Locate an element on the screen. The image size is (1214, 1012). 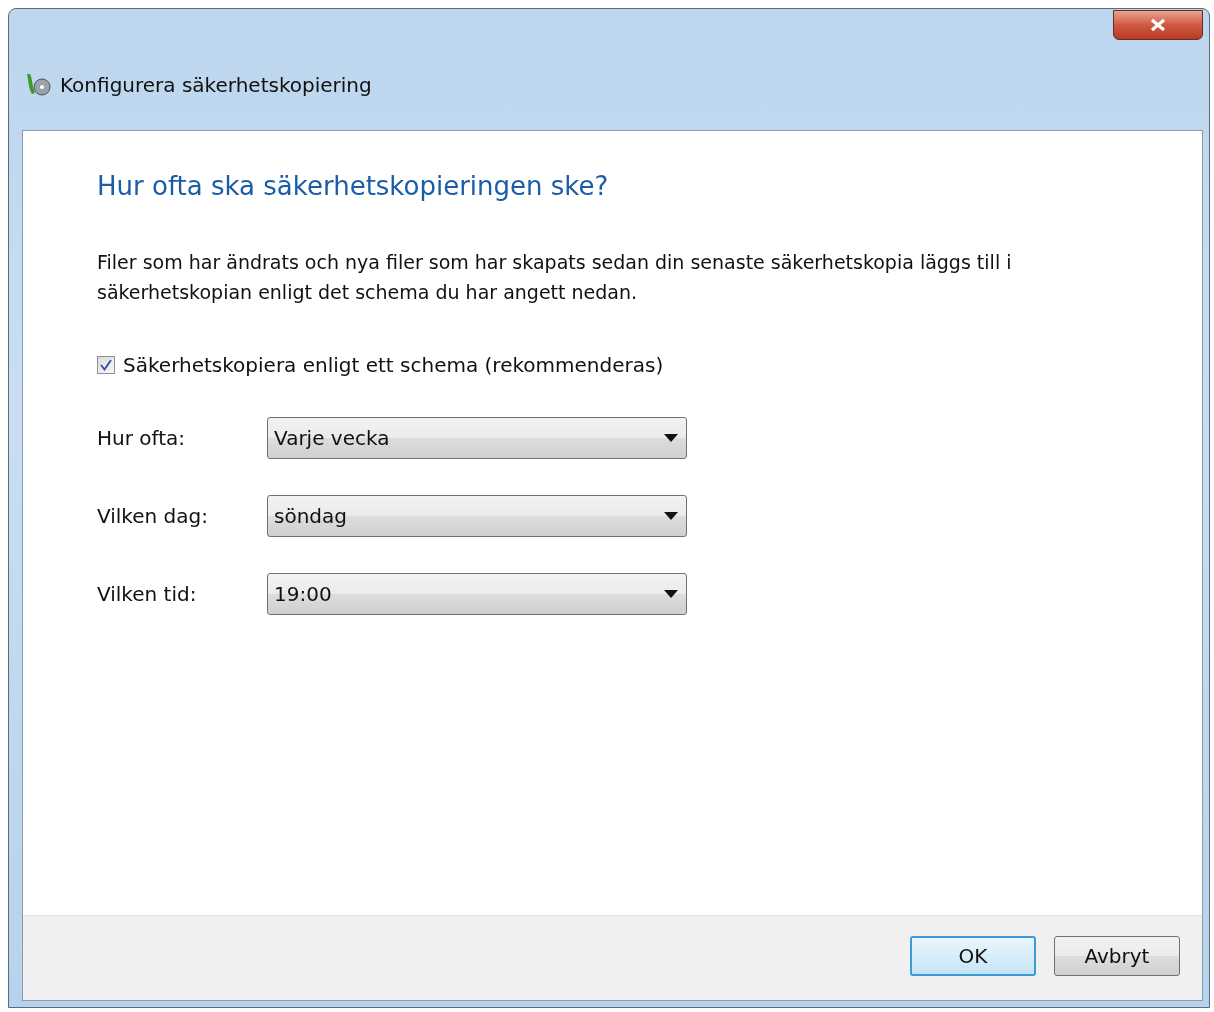
dropdown-field: Varje vecka is located at coordinates (477, 438).